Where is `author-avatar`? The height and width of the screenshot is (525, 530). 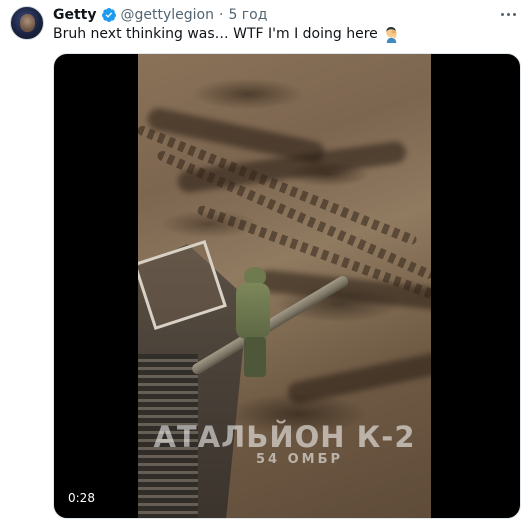 author-avatar is located at coordinates (27, 23).